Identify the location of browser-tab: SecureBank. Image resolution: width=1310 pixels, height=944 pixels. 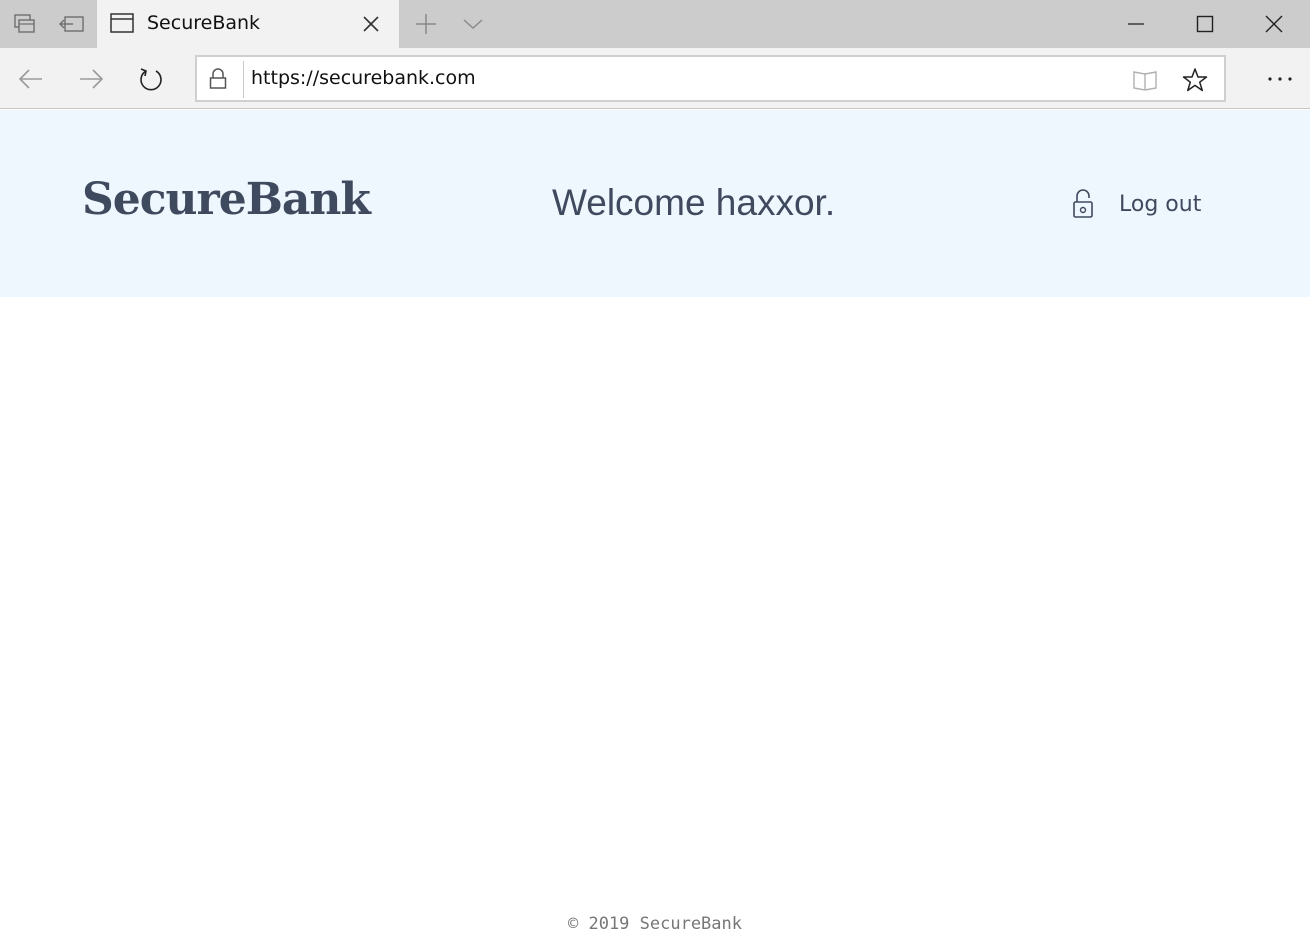
(248, 24).